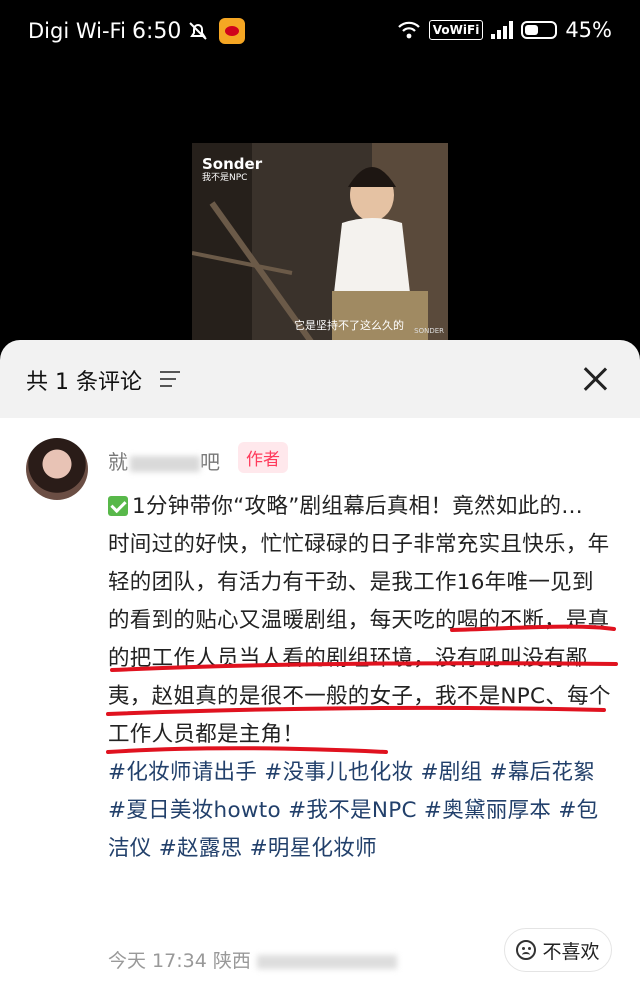 This screenshot has width=640, height=991. Describe the element at coordinates (263, 457) in the screenshot. I see `author-badge: 作者` at that location.